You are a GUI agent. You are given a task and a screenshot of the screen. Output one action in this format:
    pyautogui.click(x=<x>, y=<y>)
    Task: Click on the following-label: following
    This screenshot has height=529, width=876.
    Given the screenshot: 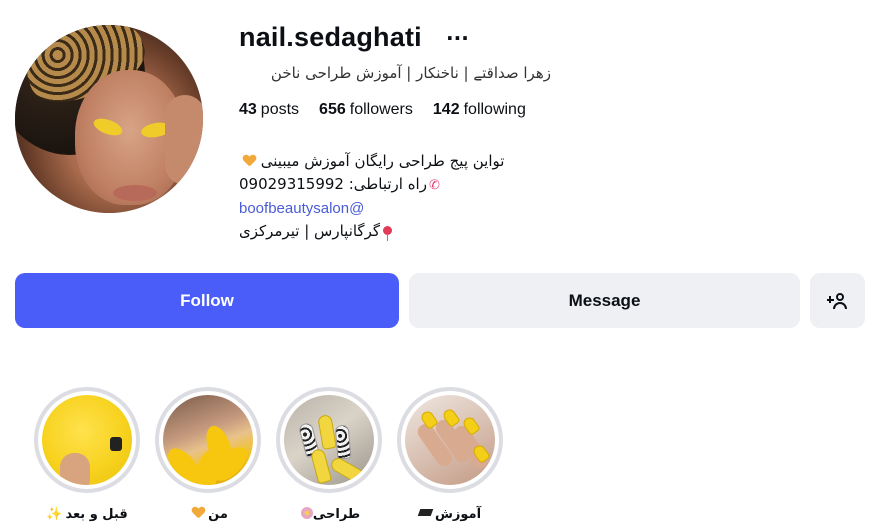 What is the action you would take?
    pyautogui.click(x=494, y=109)
    